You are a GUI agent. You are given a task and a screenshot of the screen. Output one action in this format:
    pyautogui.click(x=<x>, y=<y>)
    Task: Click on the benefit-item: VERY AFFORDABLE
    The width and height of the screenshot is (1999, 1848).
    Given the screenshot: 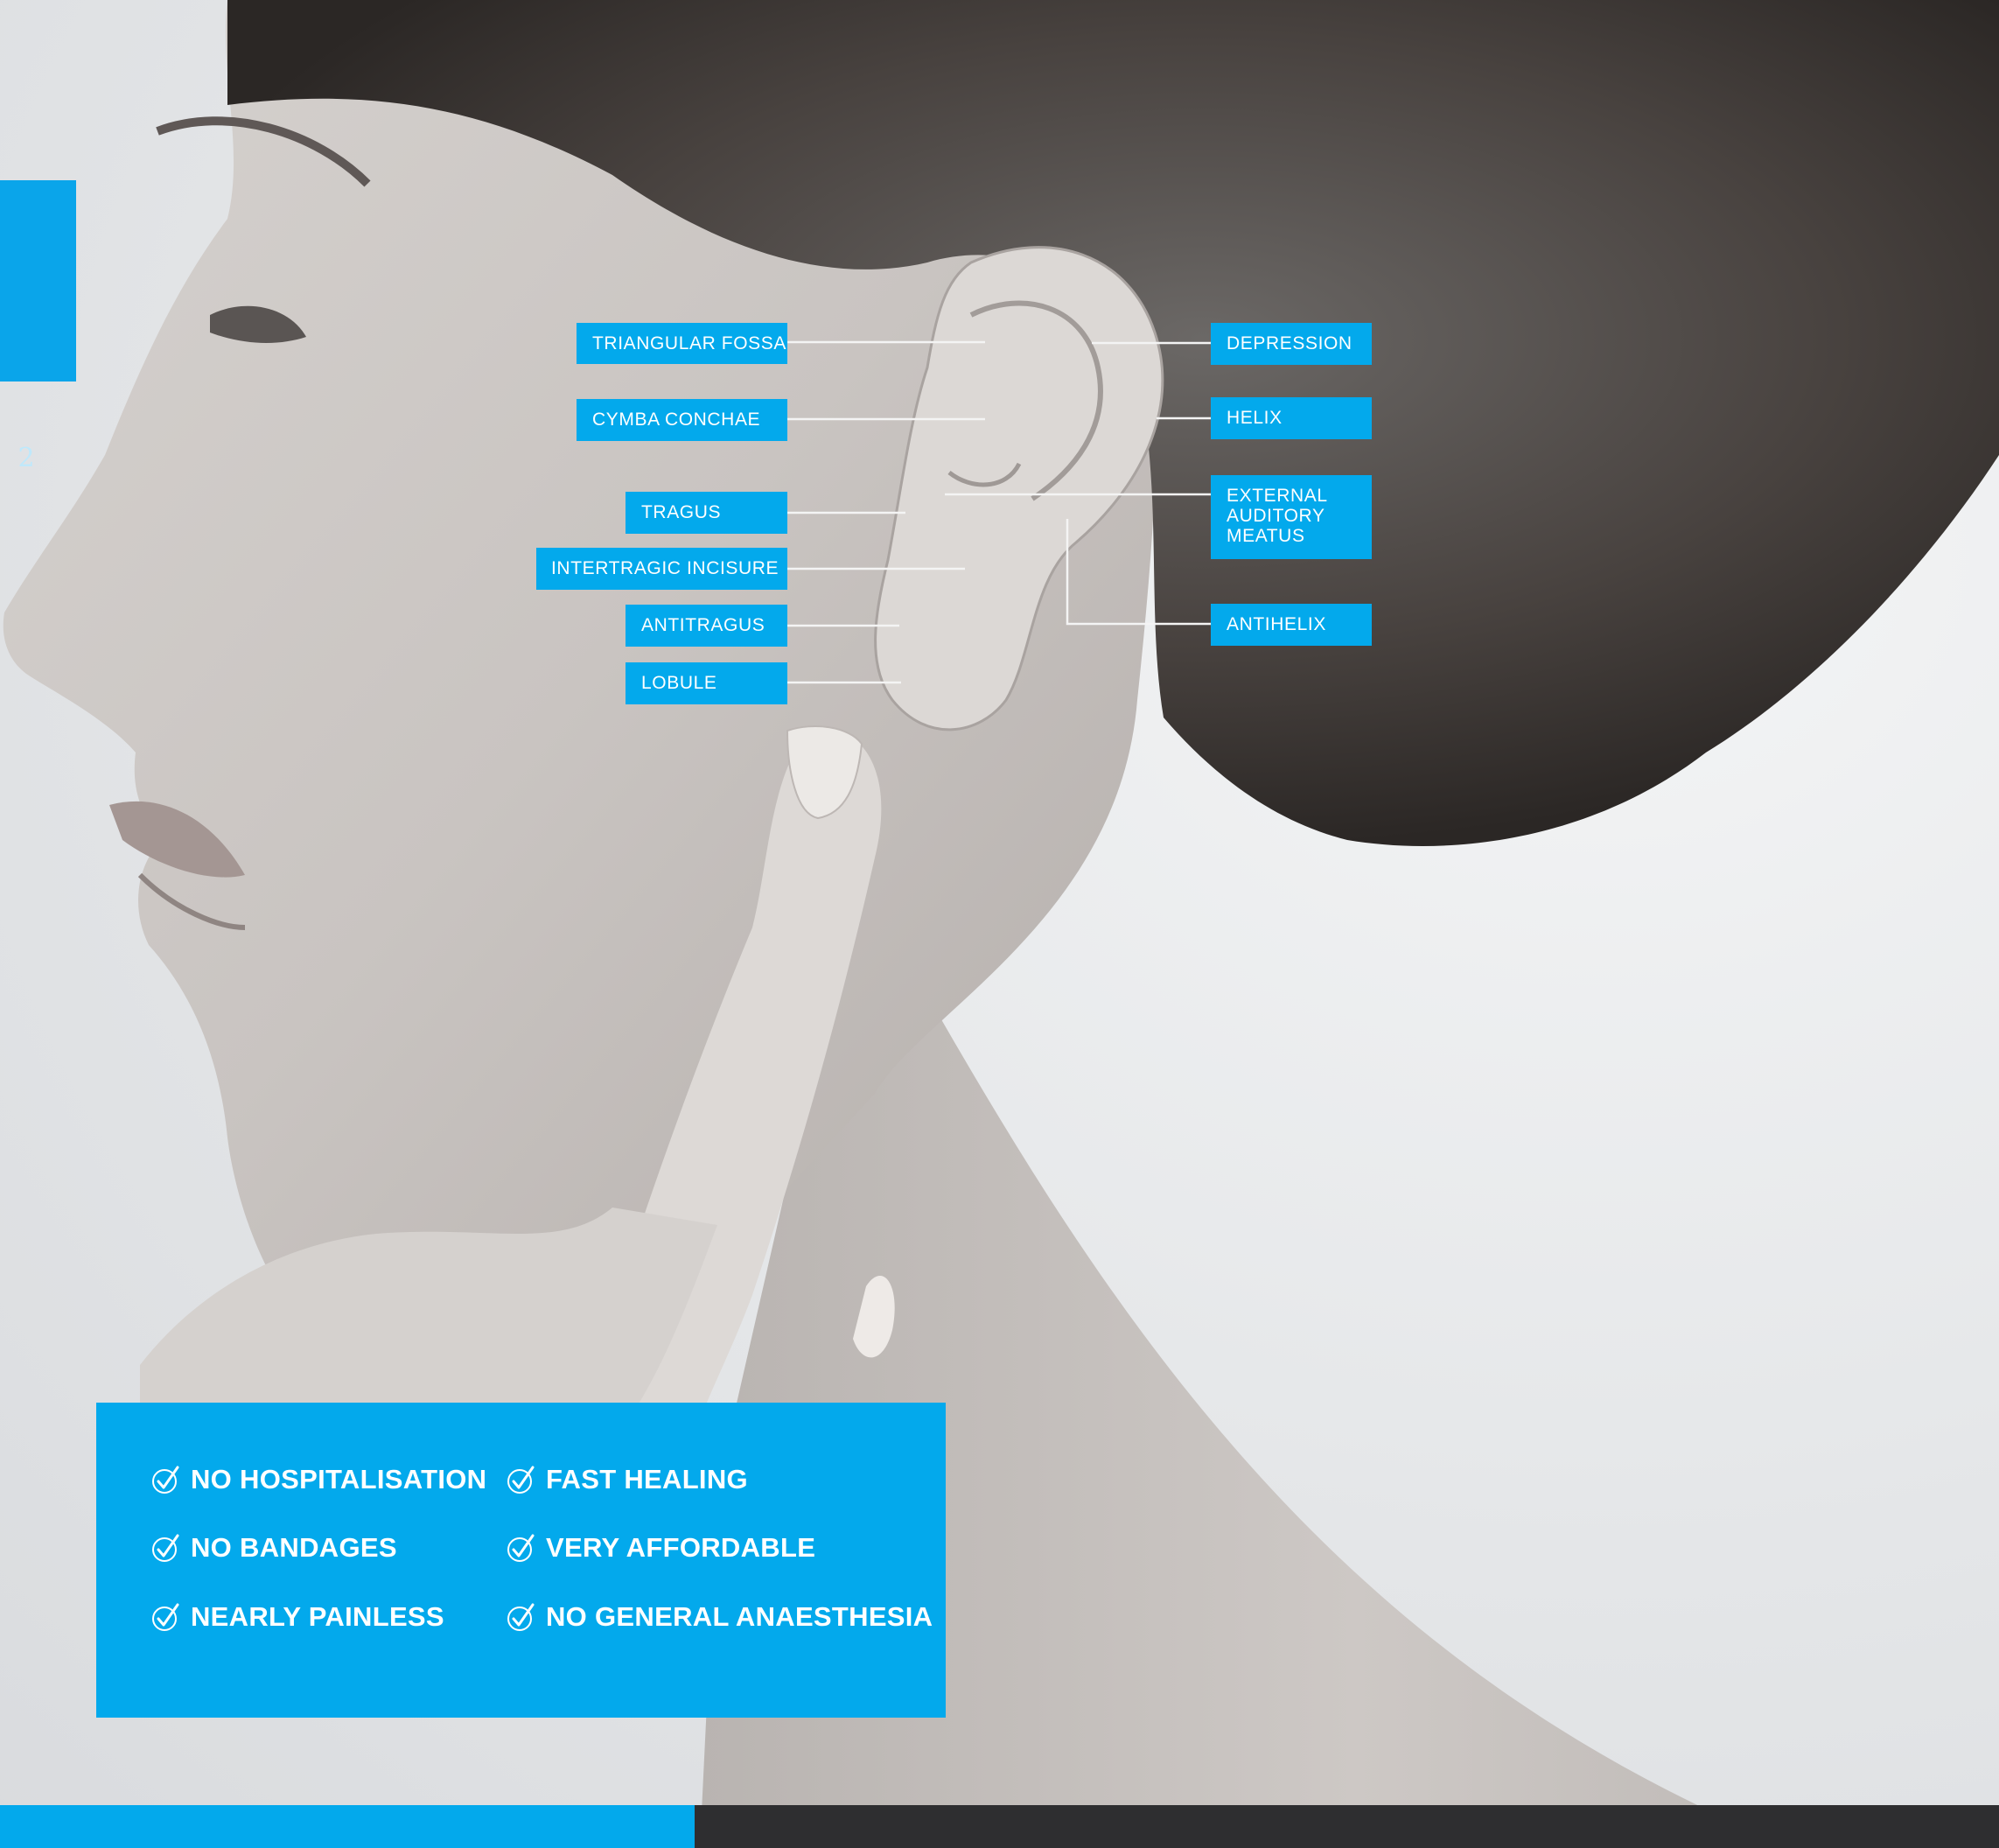 What is the action you would take?
    pyautogui.click(x=660, y=1548)
    